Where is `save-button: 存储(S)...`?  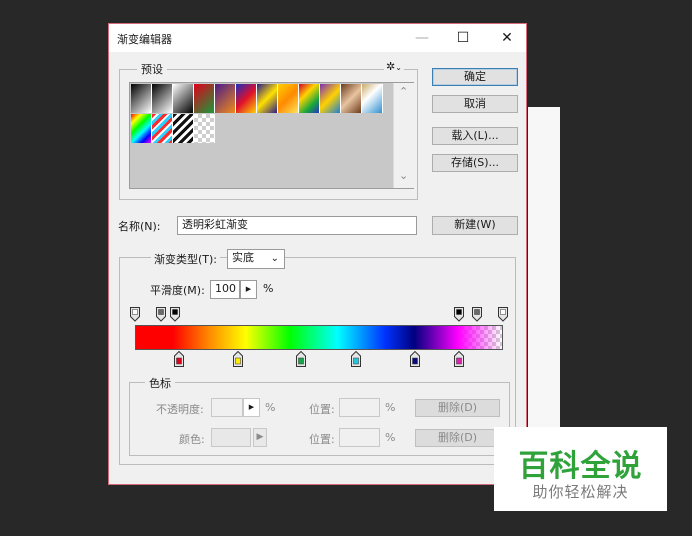
save-button: 存储(S)... is located at coordinates (475, 163).